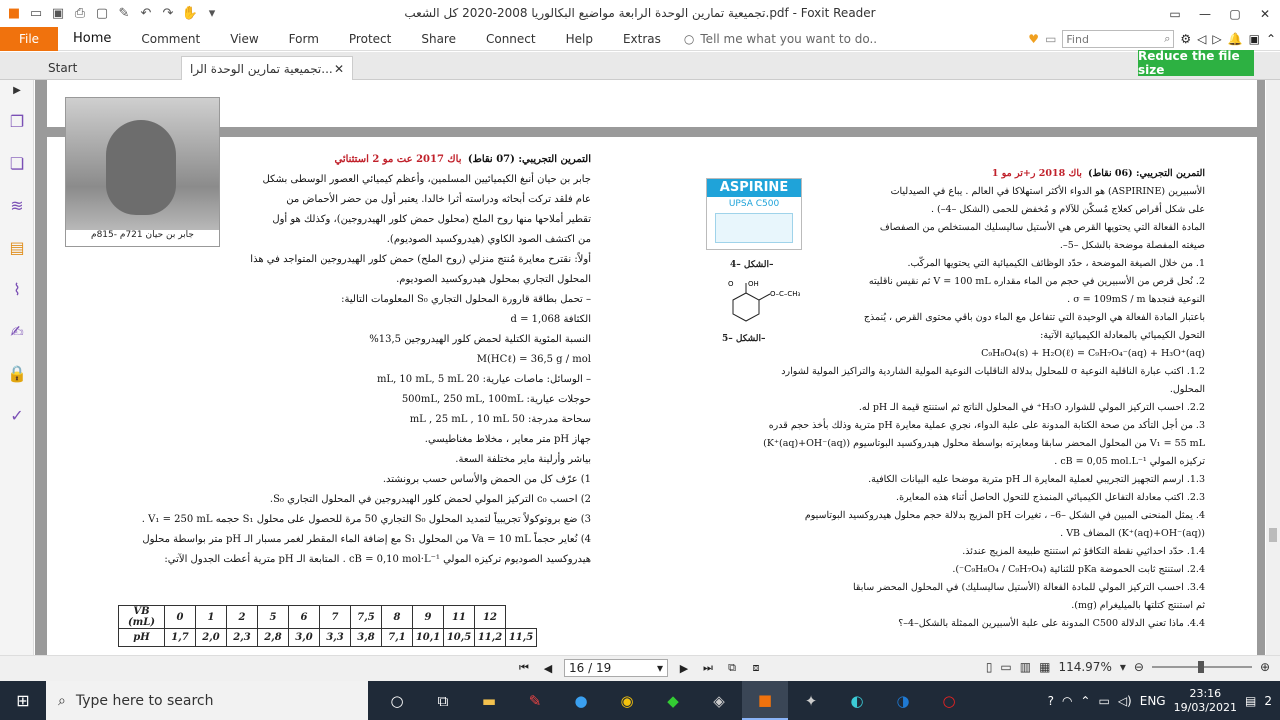 The height and width of the screenshot is (720, 1280). I want to click on undo-icon: ↶, so click(146, 14).